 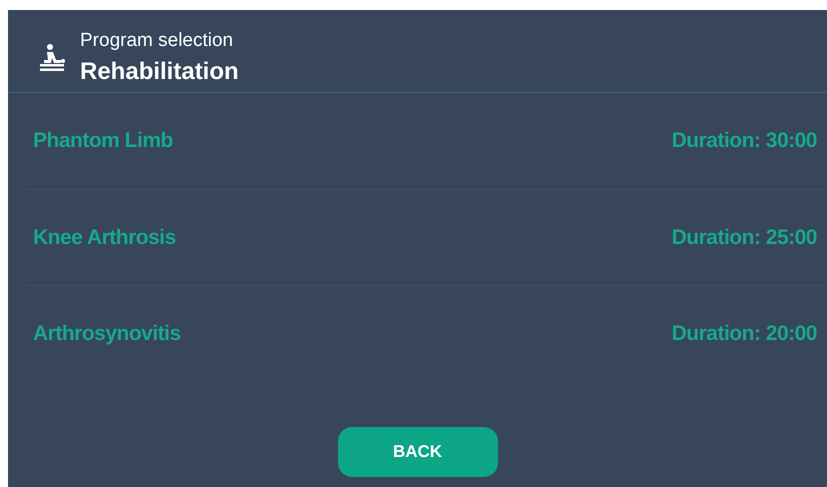 I want to click on program-duration: Duration: 25:00, so click(x=744, y=238).